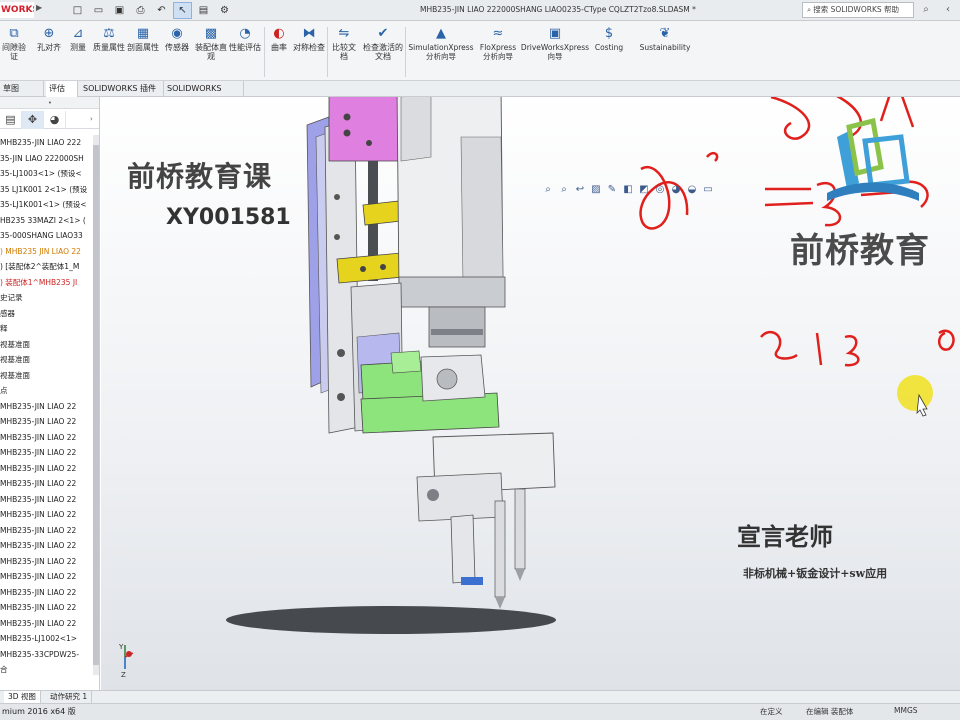 This screenshot has width=960, height=720. I want to click on ribbon-button-performance: ◔ 性能评估, so click(245, 38).